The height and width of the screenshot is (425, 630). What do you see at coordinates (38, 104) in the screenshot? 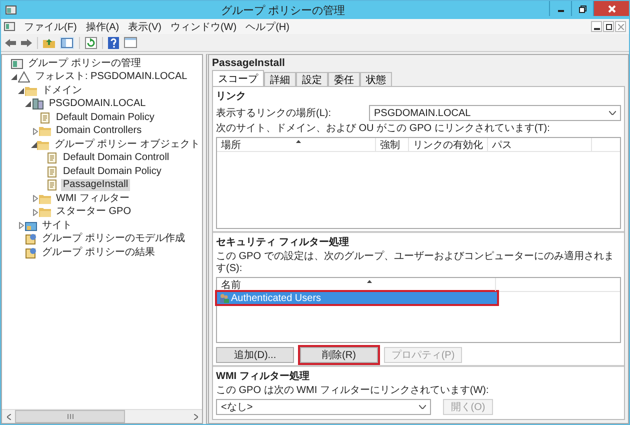
I see `server-icon` at bounding box center [38, 104].